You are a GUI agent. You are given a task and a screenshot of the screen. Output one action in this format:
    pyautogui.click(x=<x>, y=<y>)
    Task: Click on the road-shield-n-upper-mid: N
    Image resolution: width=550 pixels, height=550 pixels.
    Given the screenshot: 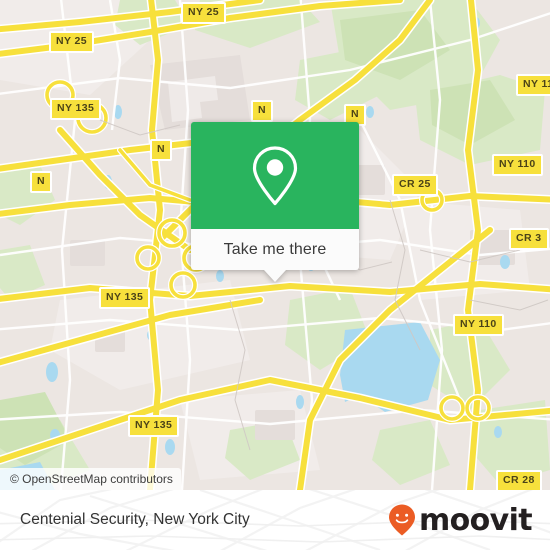 What is the action you would take?
    pyautogui.click(x=262, y=111)
    